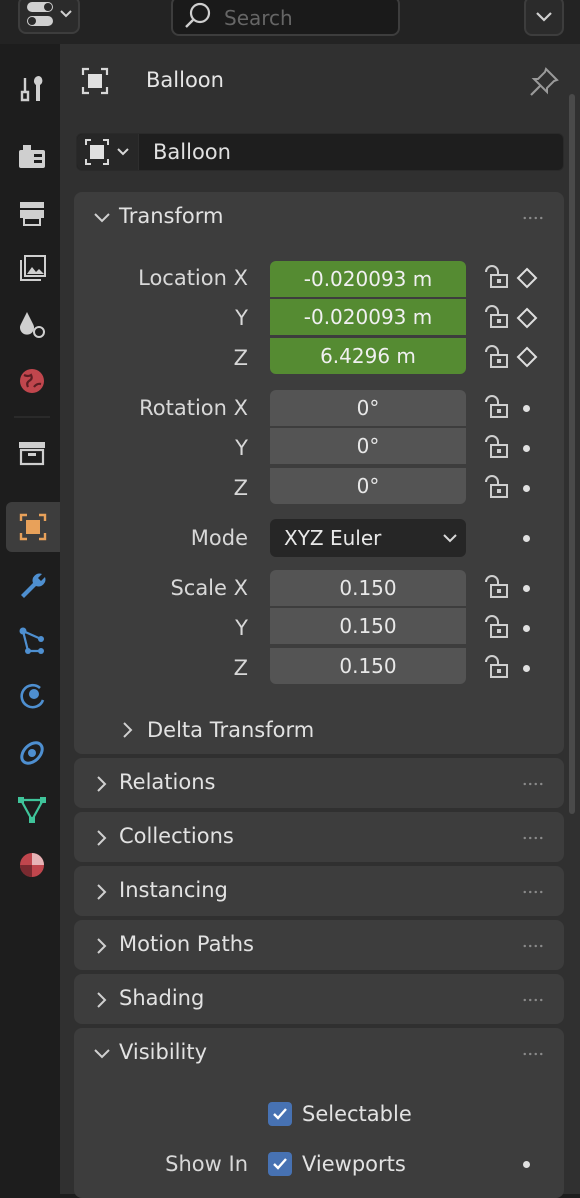  What do you see at coordinates (526, 448) in the screenshot?
I see `animate-rotation-y-dot` at bounding box center [526, 448].